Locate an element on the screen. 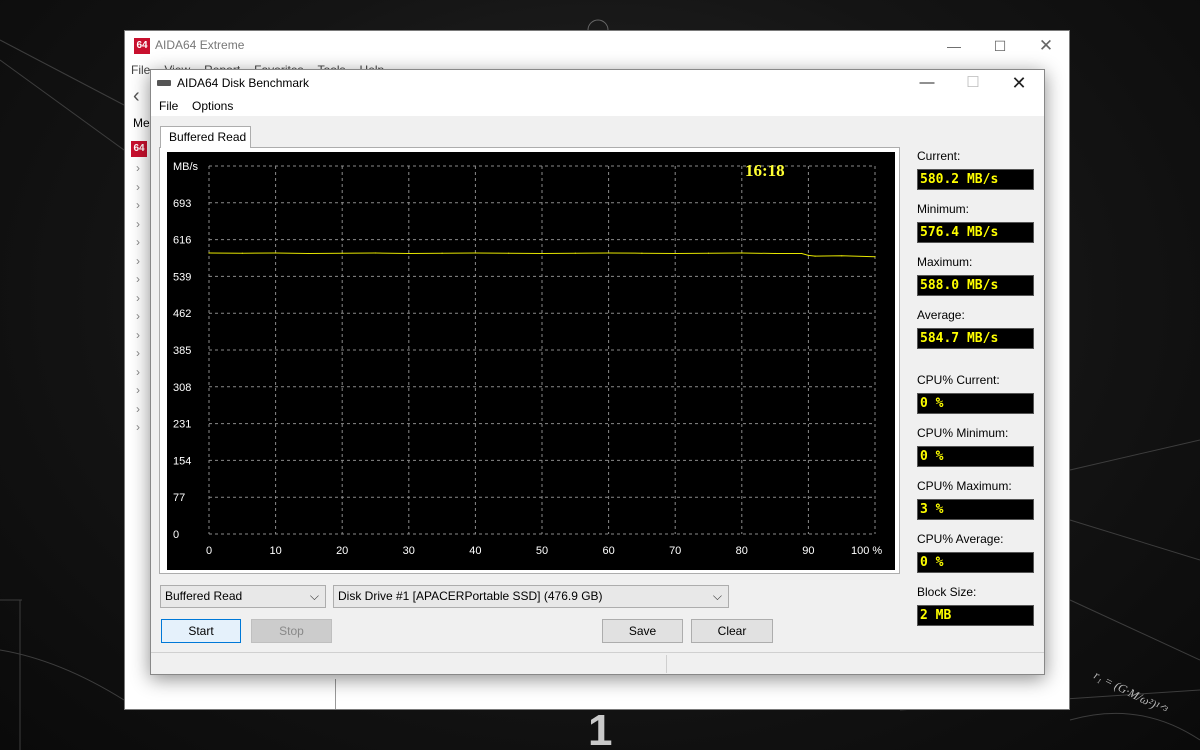  block-size-label: Block Size: is located at coordinates (947, 592).